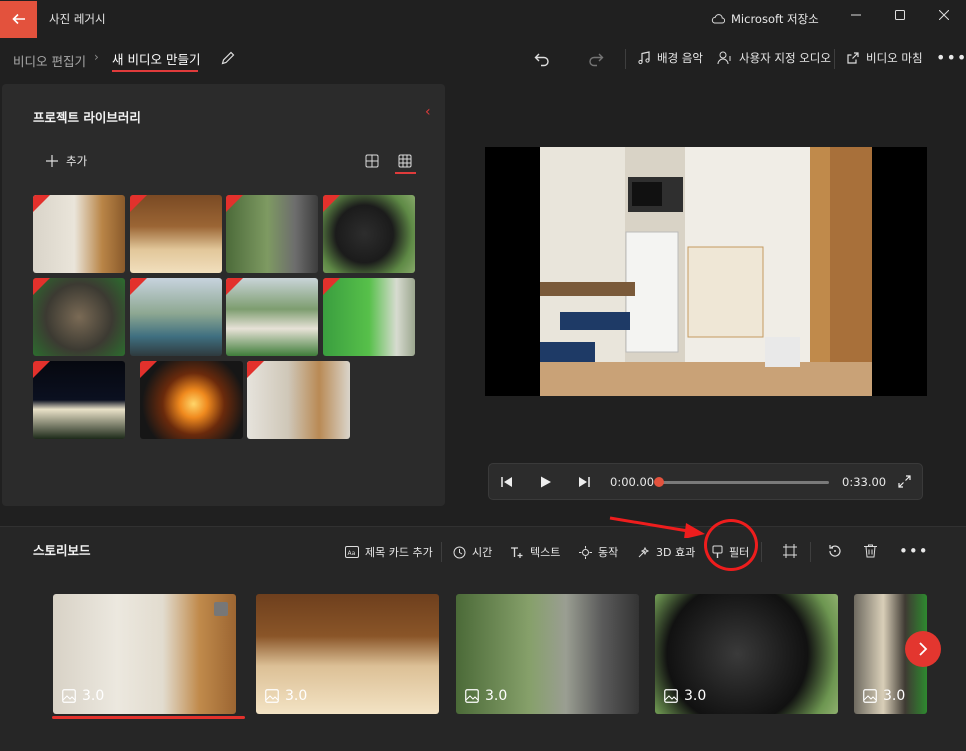  I want to click on undo-icon, so click(542, 59).